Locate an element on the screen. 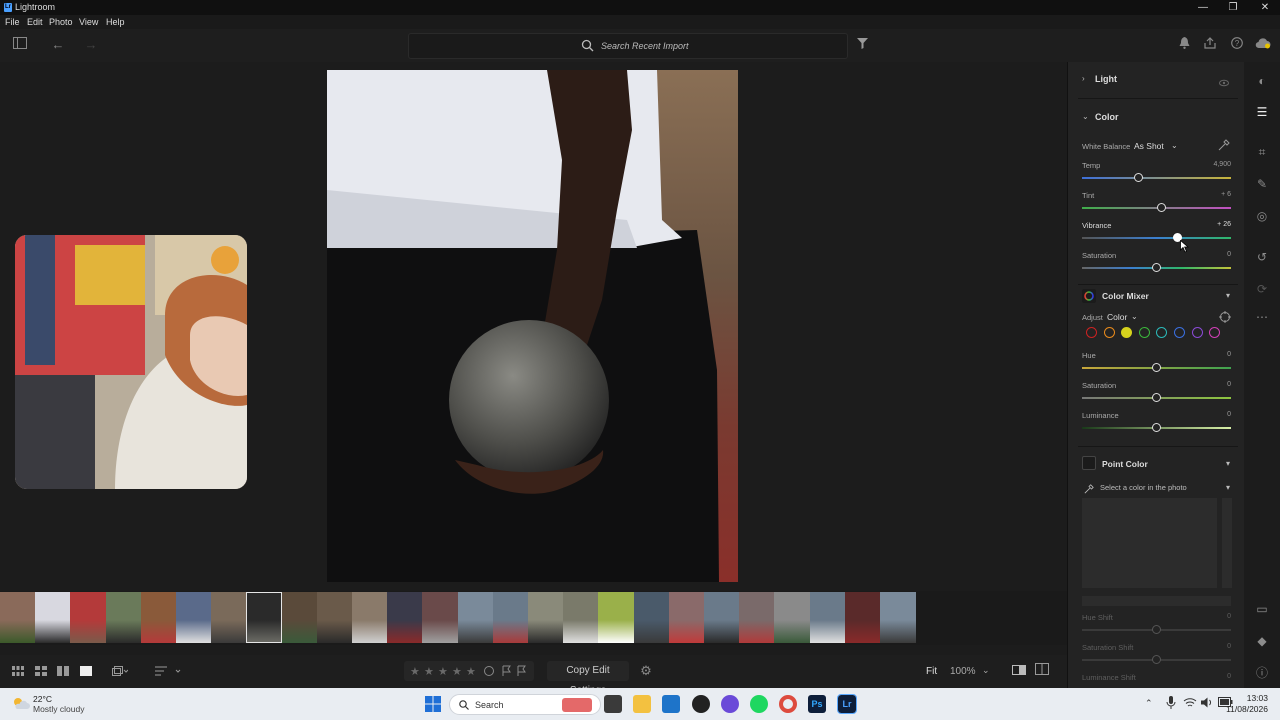  tray-overflow-icon: ⌃ is located at coordinates (1149, 703).